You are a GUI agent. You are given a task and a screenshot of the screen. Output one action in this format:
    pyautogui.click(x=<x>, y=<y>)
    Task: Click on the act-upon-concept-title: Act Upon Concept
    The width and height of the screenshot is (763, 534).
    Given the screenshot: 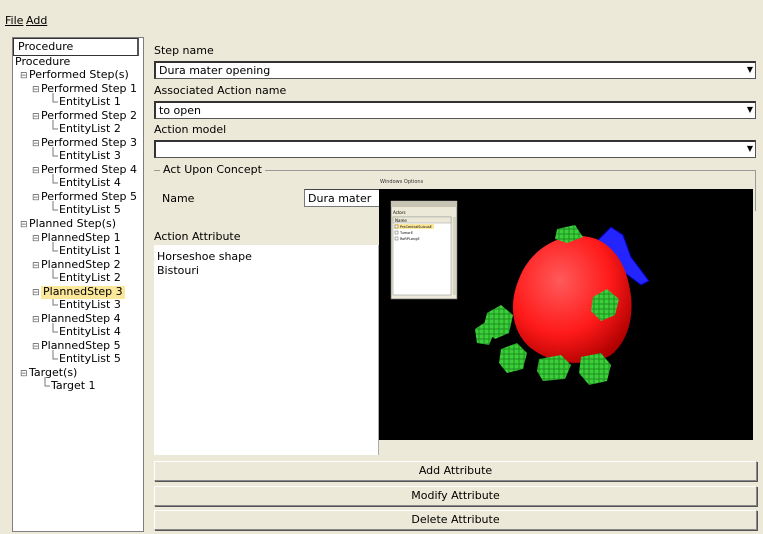 What is the action you would take?
    pyautogui.click(x=212, y=169)
    